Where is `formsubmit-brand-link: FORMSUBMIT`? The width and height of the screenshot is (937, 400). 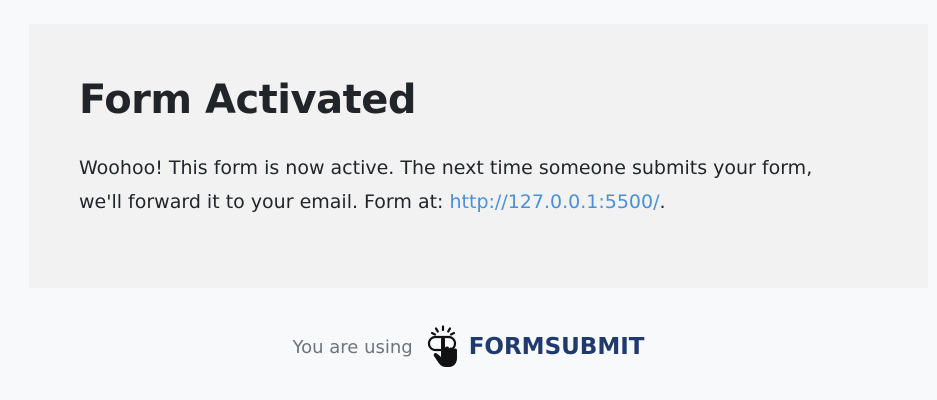
formsubmit-brand-link: FORMSUBMIT is located at coordinates (536, 347).